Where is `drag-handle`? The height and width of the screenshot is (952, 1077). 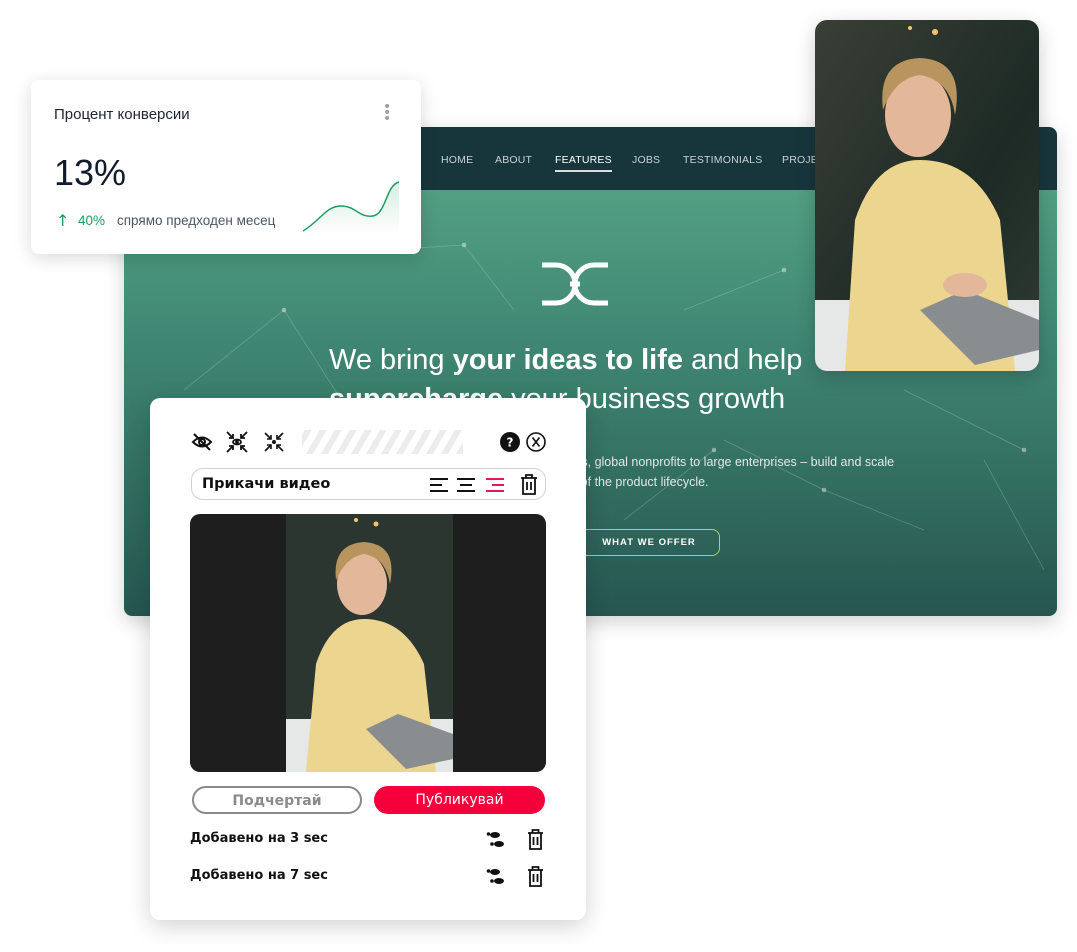
drag-handle is located at coordinates (382, 442).